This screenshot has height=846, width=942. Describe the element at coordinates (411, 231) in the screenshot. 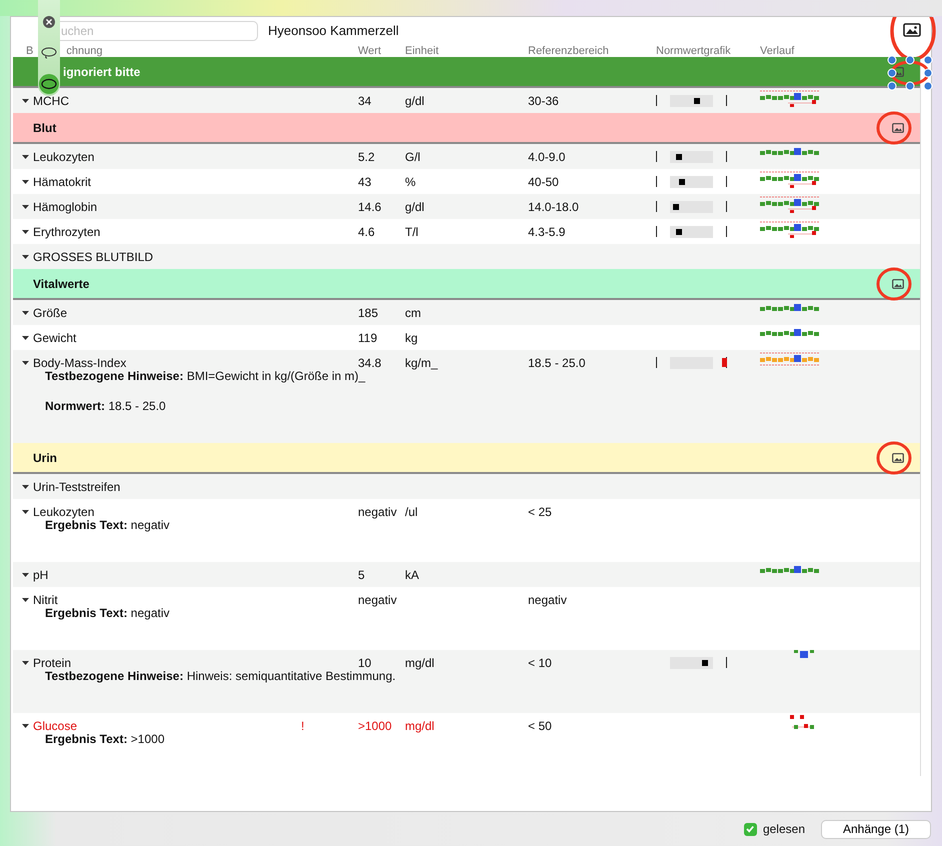

I see `unit-text: T/l` at that location.